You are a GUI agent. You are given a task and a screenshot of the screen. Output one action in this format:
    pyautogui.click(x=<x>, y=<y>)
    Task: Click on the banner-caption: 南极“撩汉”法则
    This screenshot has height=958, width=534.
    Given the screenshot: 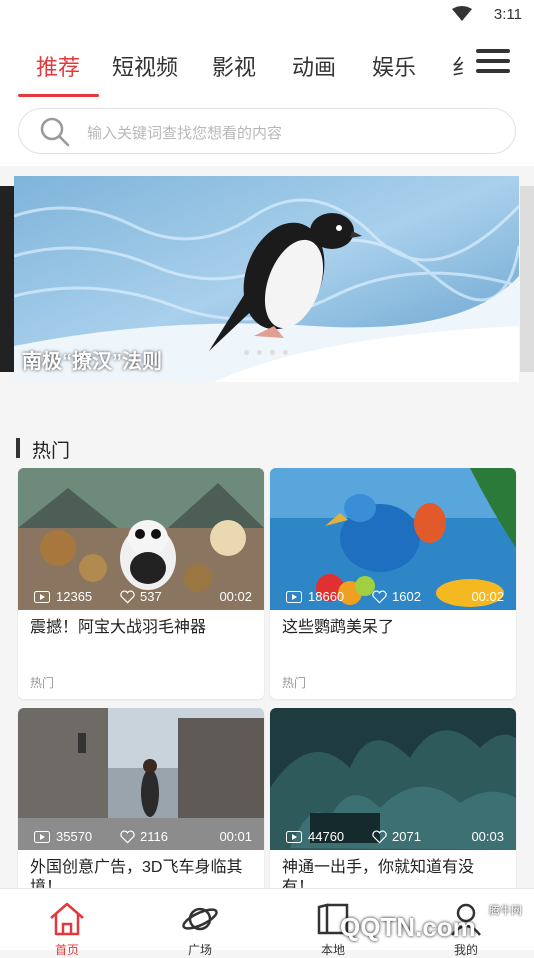 What is the action you would take?
    pyautogui.click(x=92, y=362)
    